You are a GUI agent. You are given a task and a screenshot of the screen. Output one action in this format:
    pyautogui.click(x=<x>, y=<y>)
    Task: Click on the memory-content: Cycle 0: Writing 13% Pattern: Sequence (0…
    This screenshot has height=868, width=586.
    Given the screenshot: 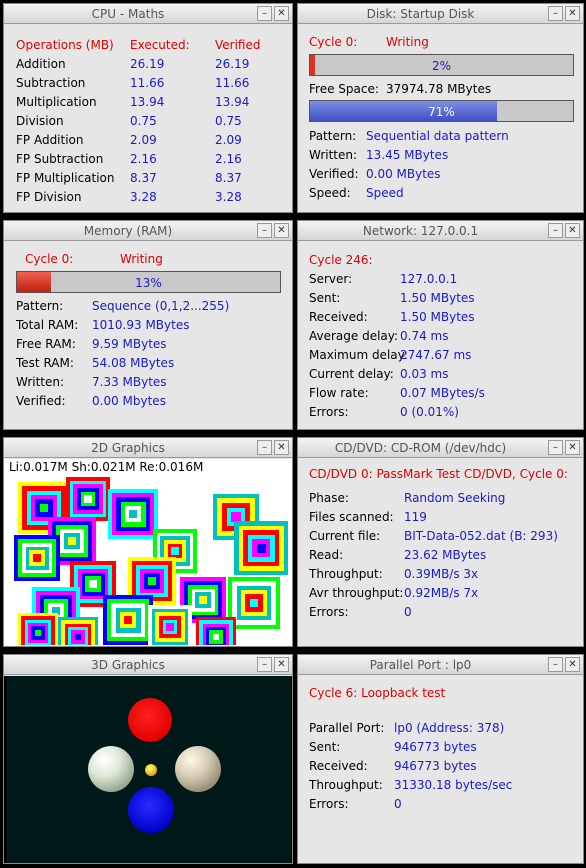 What is the action you would take?
    pyautogui.click(x=148, y=335)
    